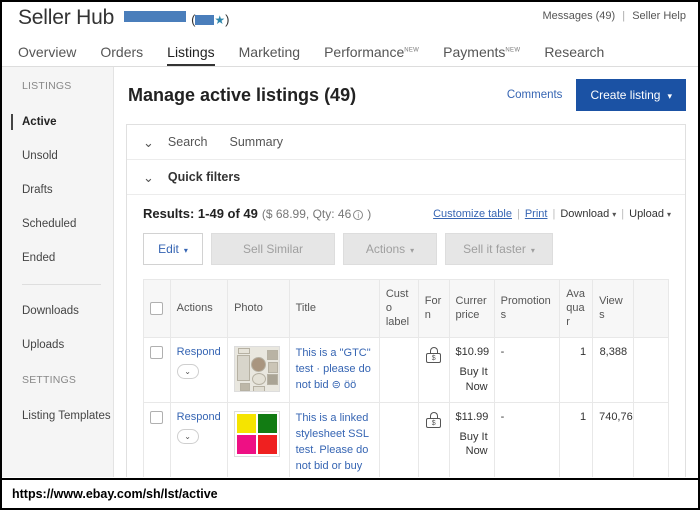  Describe the element at coordinates (390, 249) in the screenshot. I see `actions-button: Actions ▾` at that location.